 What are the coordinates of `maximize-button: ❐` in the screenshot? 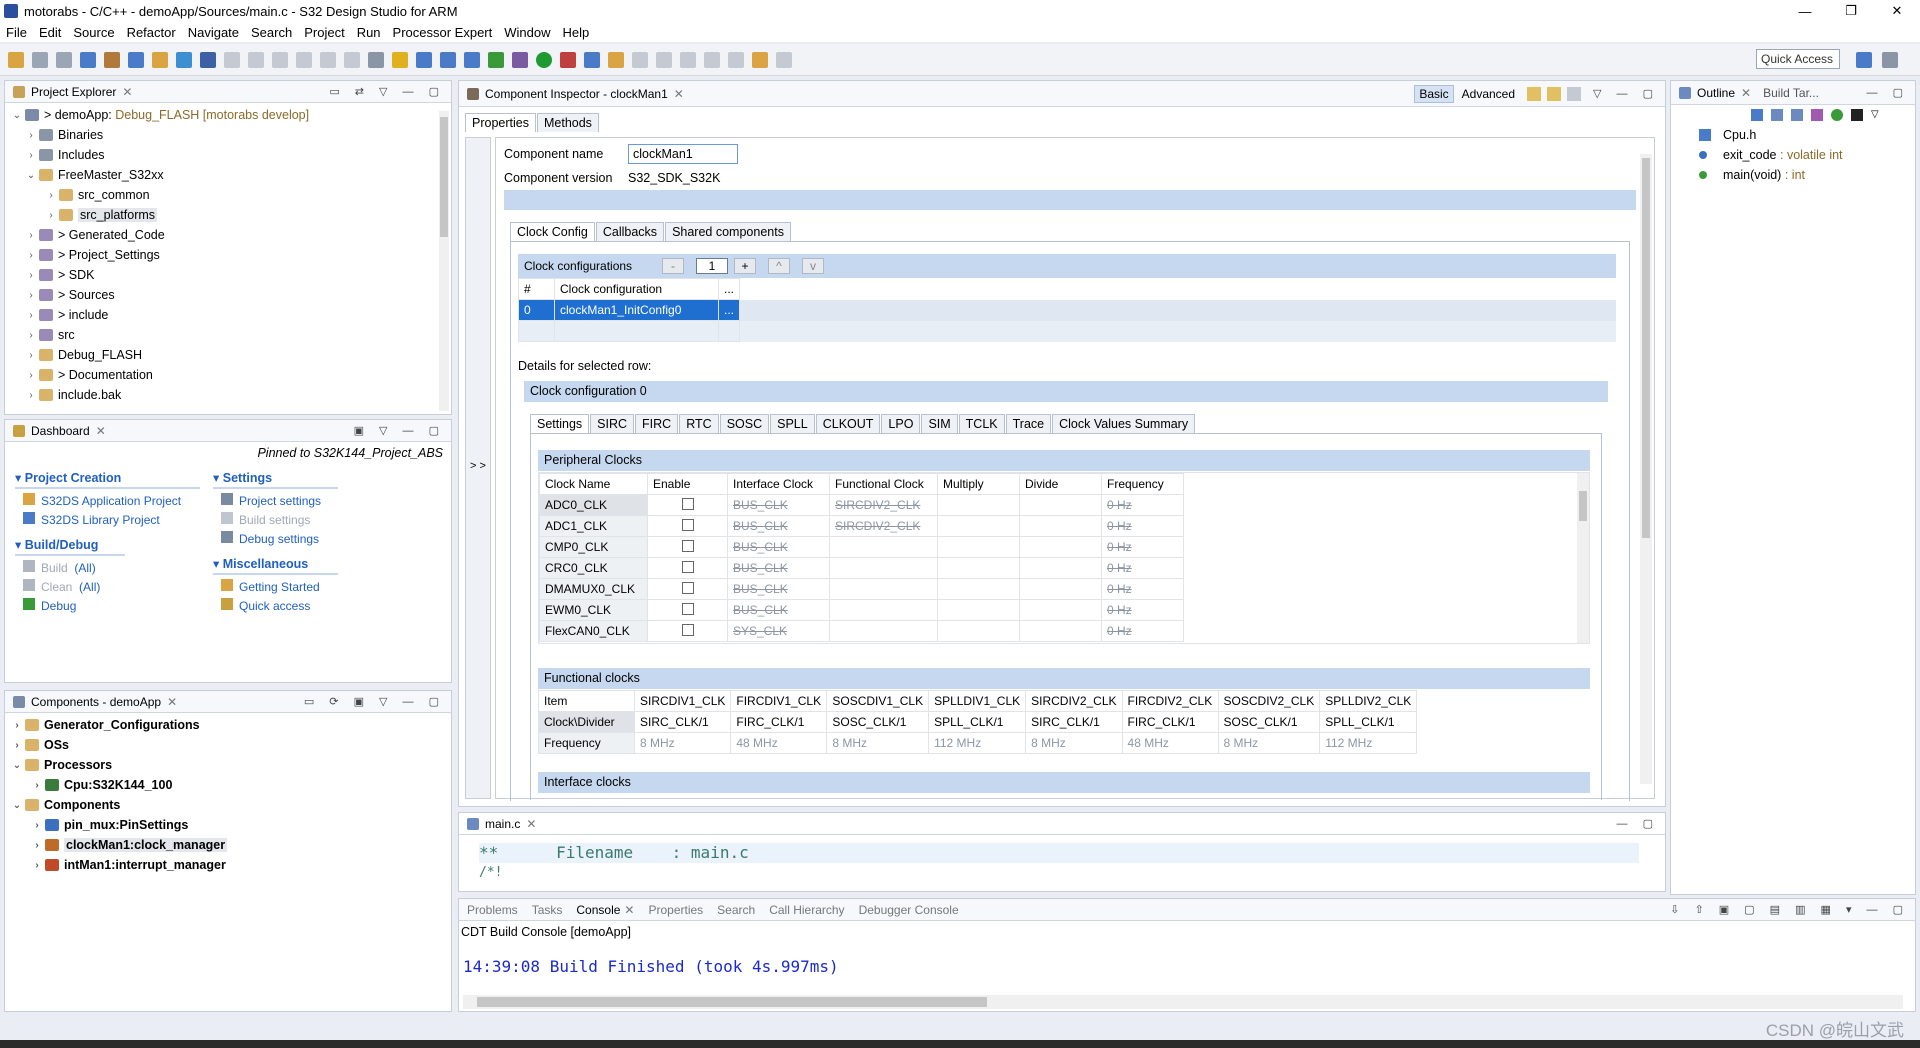 It's located at (1851, 11).